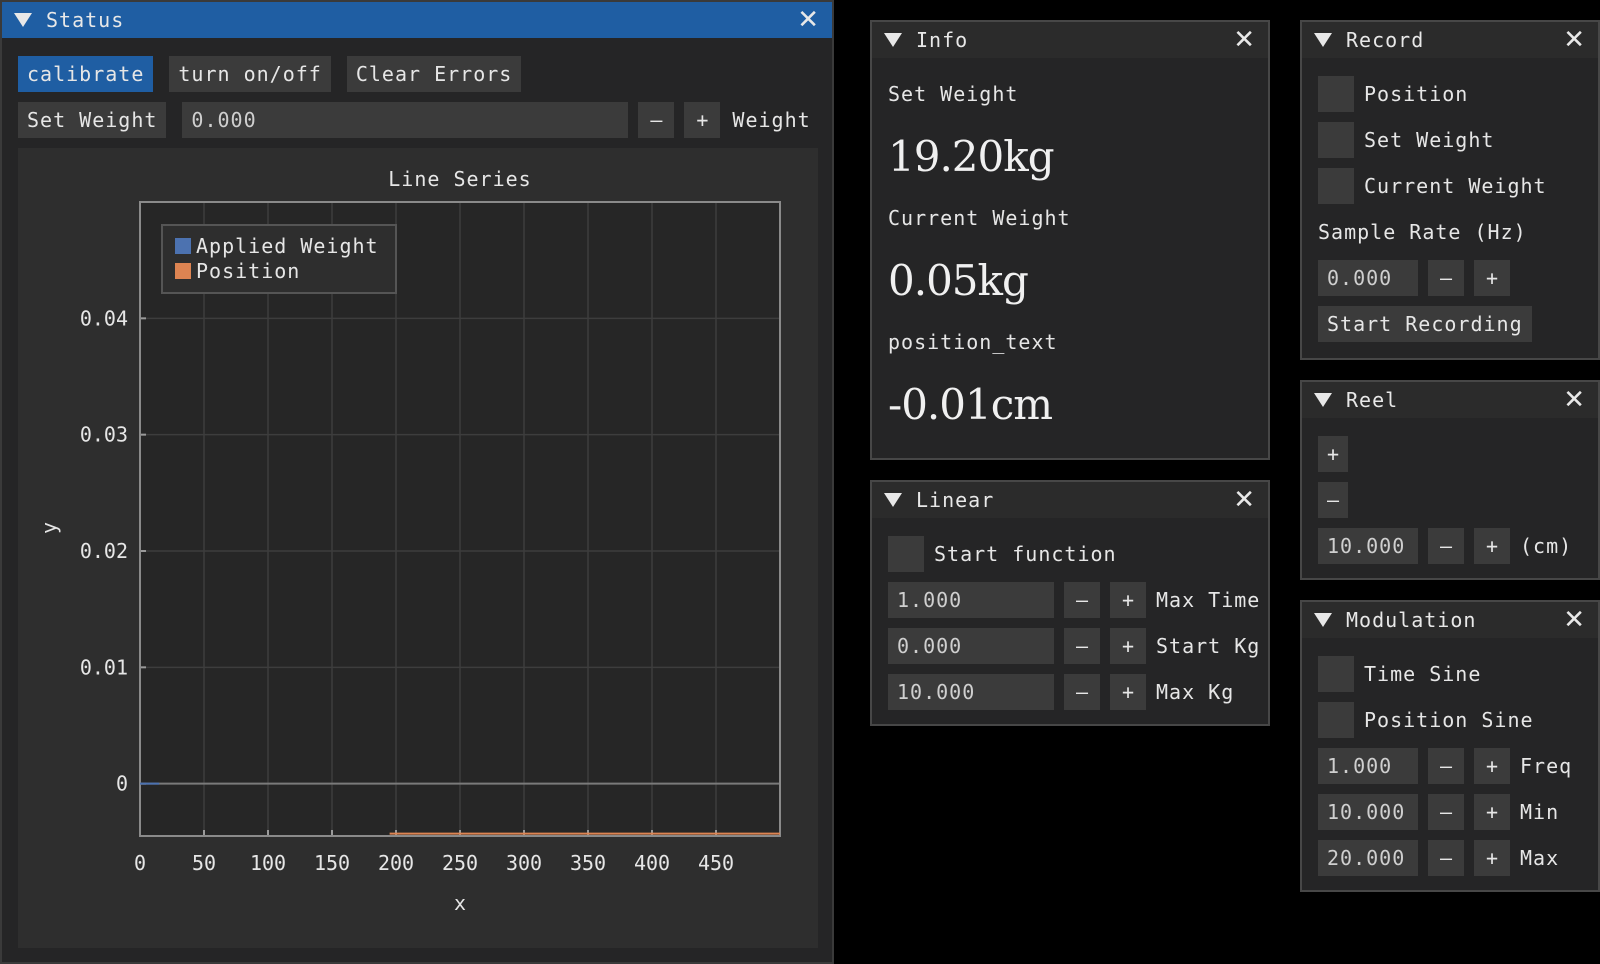  Describe the element at coordinates (1336, 94) in the screenshot. I see `position-checkbox` at that location.